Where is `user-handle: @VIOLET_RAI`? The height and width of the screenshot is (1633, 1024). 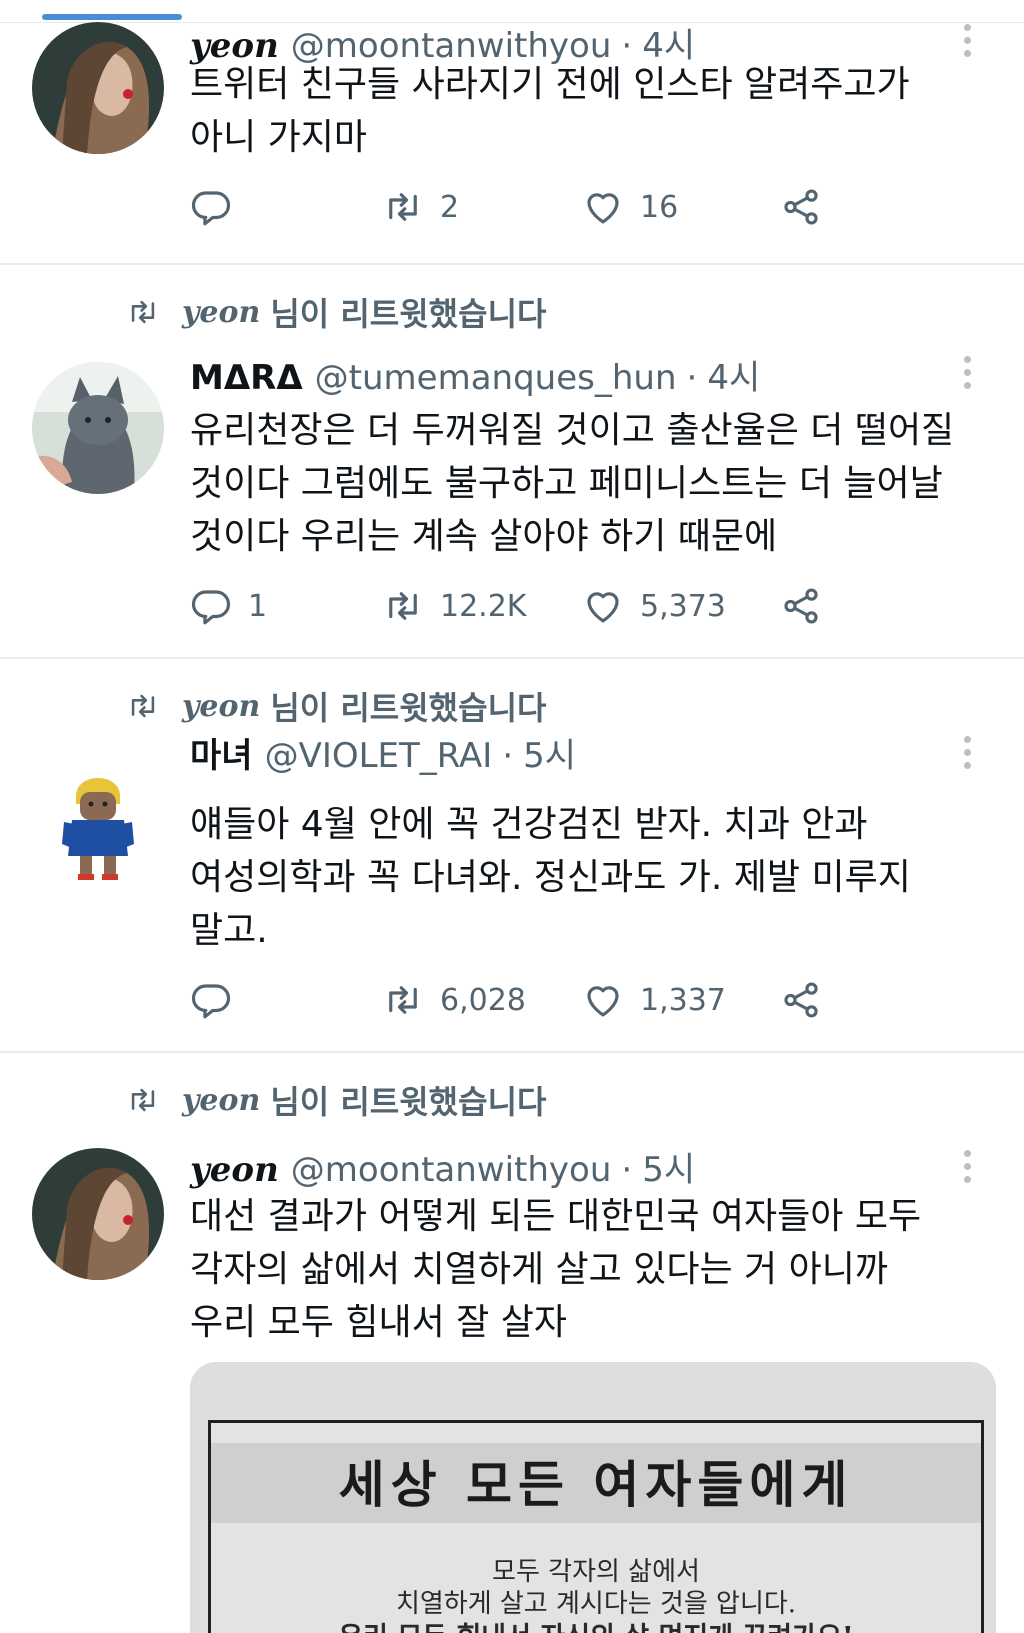 user-handle: @VIOLET_RAI is located at coordinates (379, 756).